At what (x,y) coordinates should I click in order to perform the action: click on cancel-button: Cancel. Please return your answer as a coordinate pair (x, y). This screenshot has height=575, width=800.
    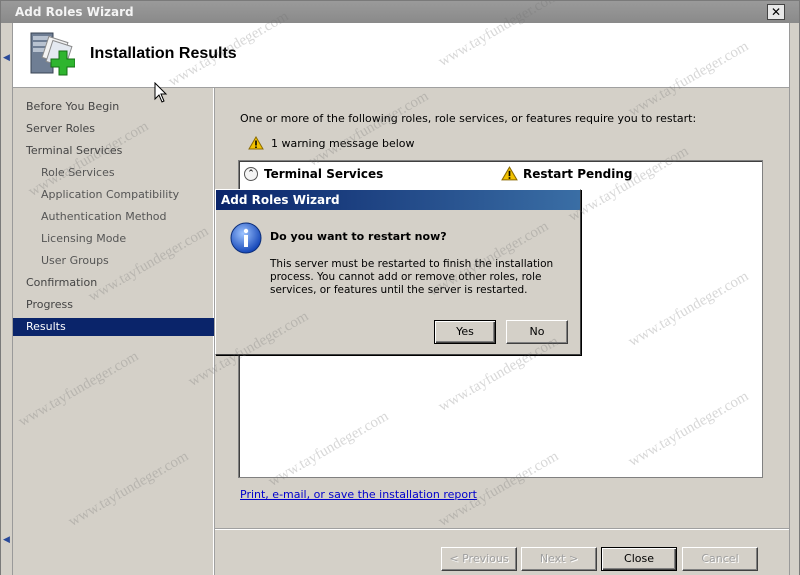
    Looking at the image, I should click on (720, 559).